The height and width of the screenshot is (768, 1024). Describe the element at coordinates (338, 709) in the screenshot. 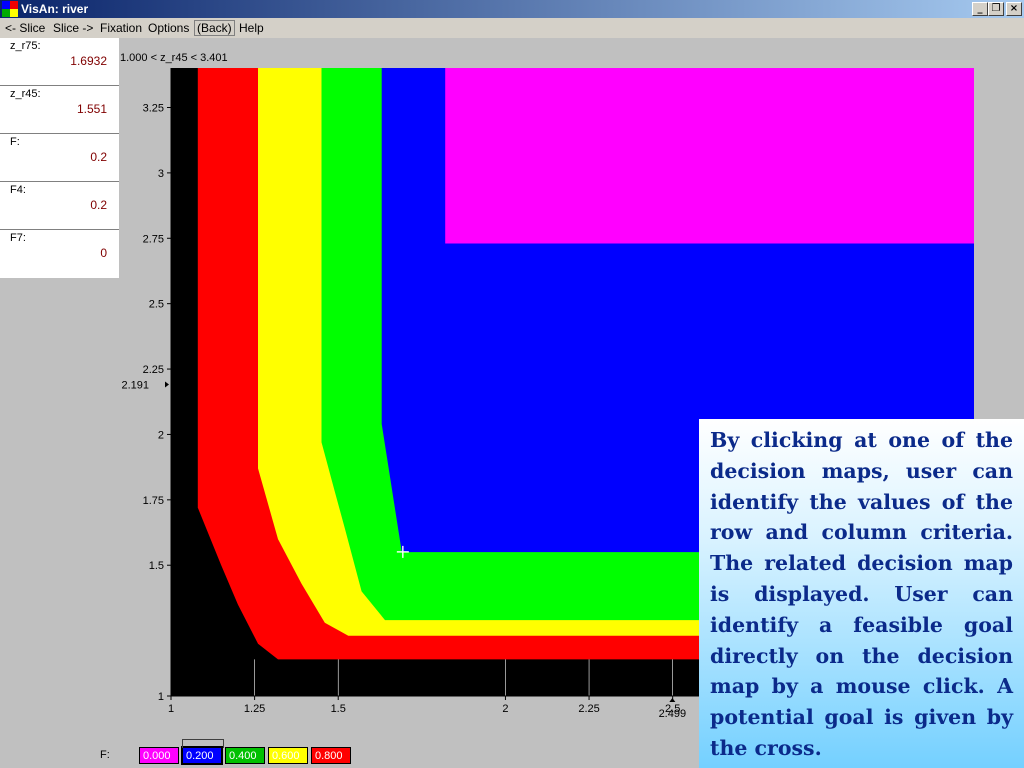

I see `x-tick-label: 1.5` at that location.